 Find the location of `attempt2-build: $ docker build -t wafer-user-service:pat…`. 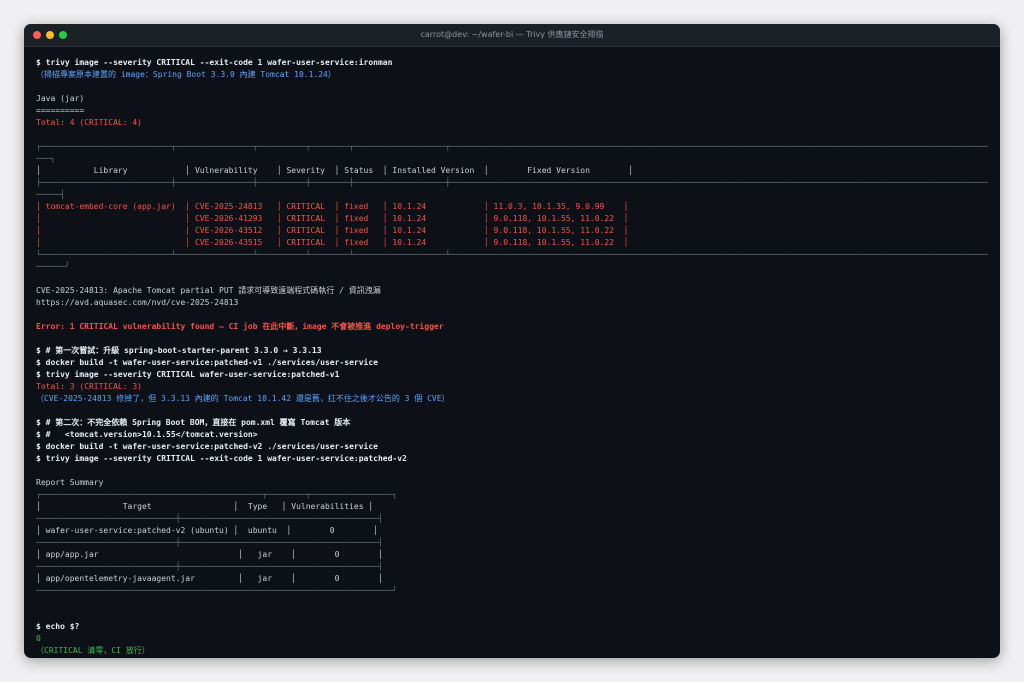

attempt2-build: $ docker build -t wafer-user-service:pat… is located at coordinates (207, 446).